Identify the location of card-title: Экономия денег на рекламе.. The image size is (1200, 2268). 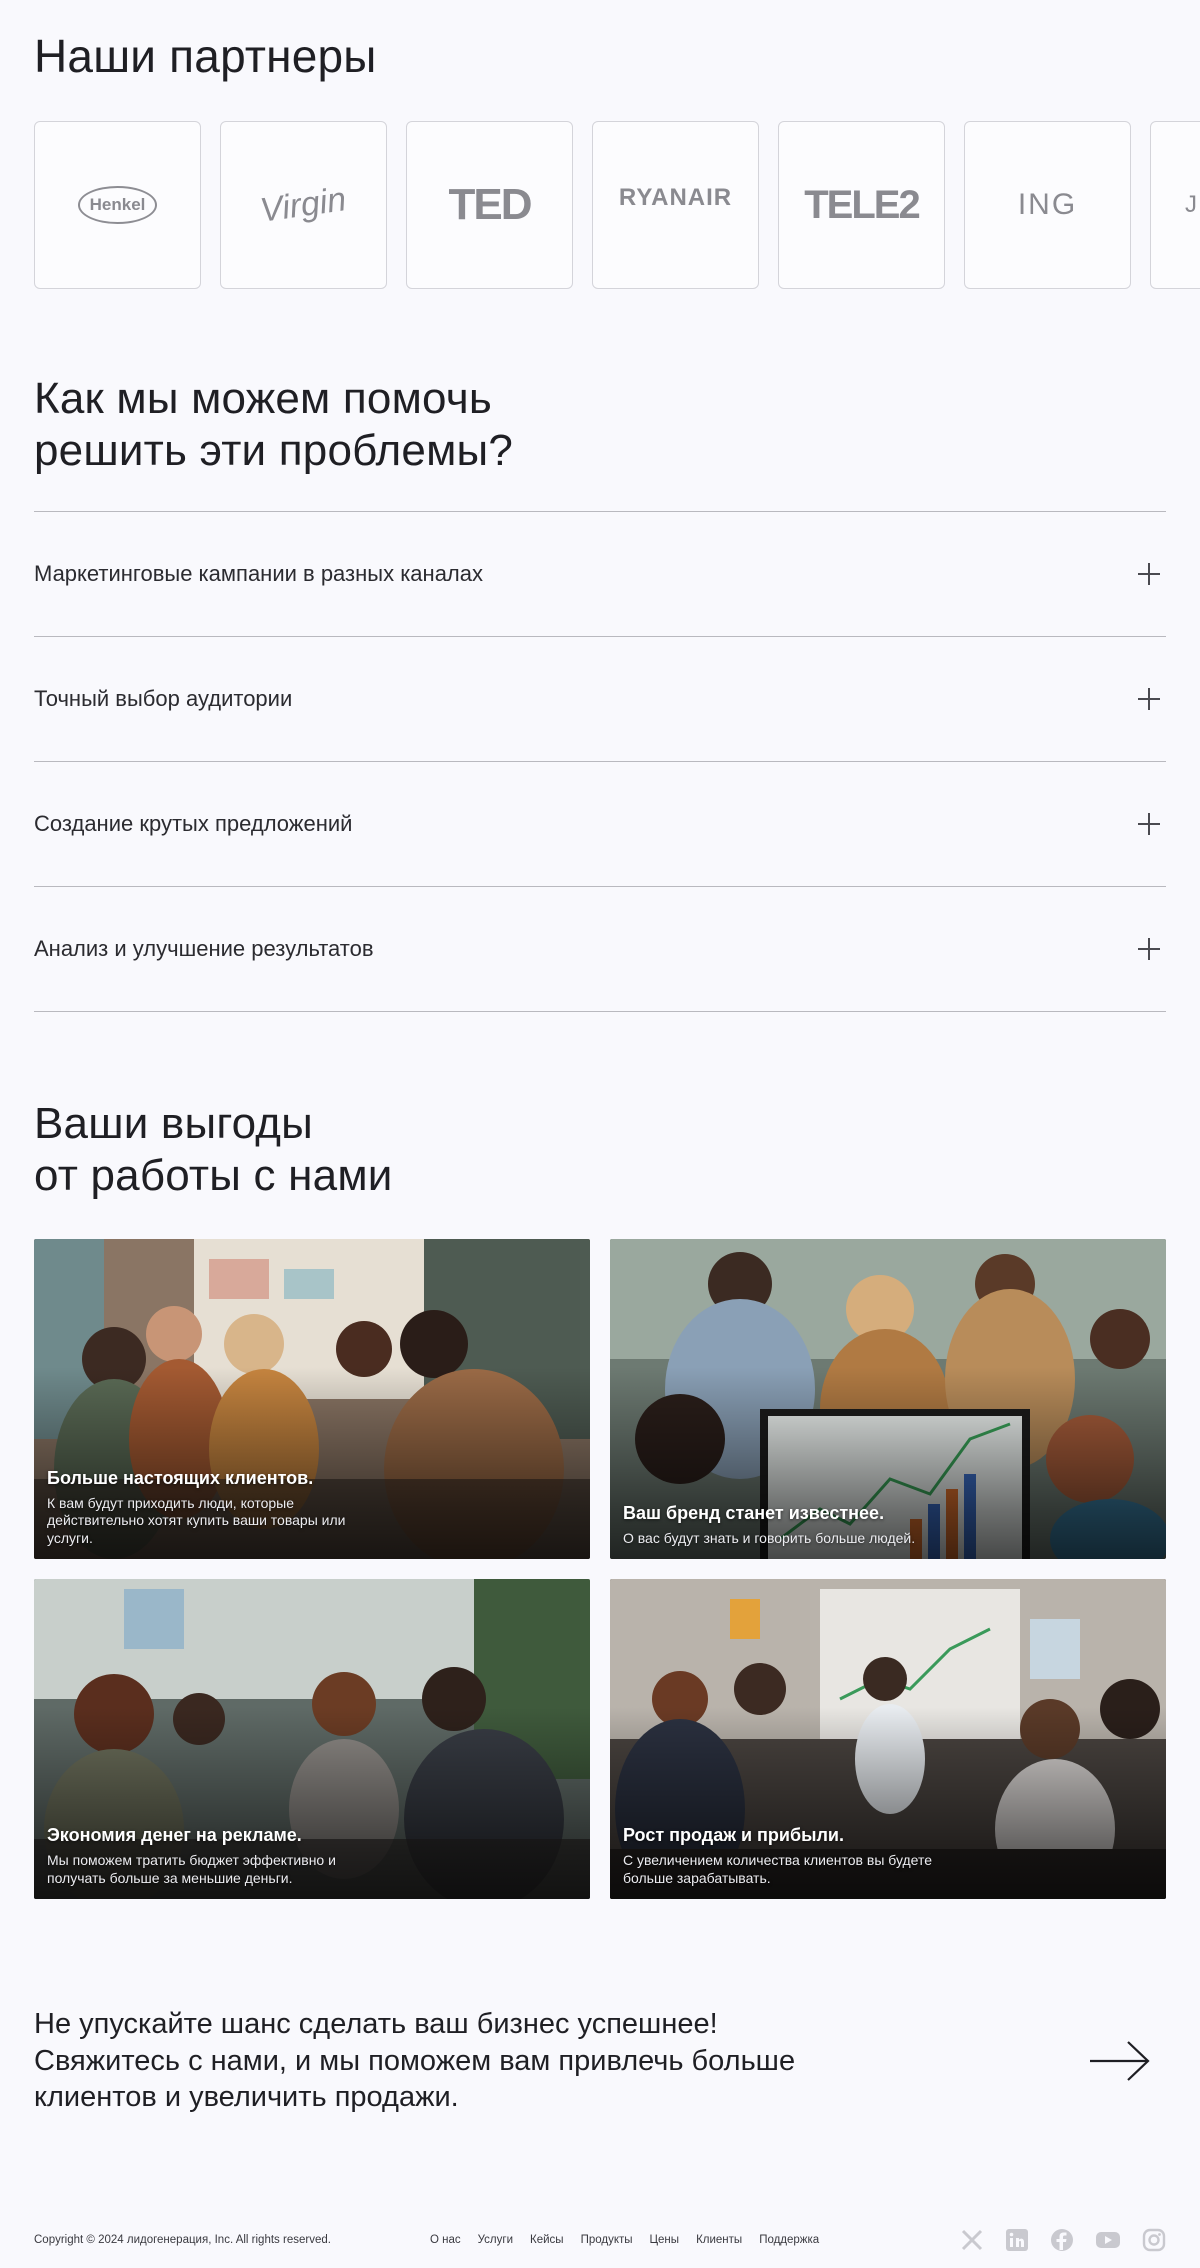
(174, 1835).